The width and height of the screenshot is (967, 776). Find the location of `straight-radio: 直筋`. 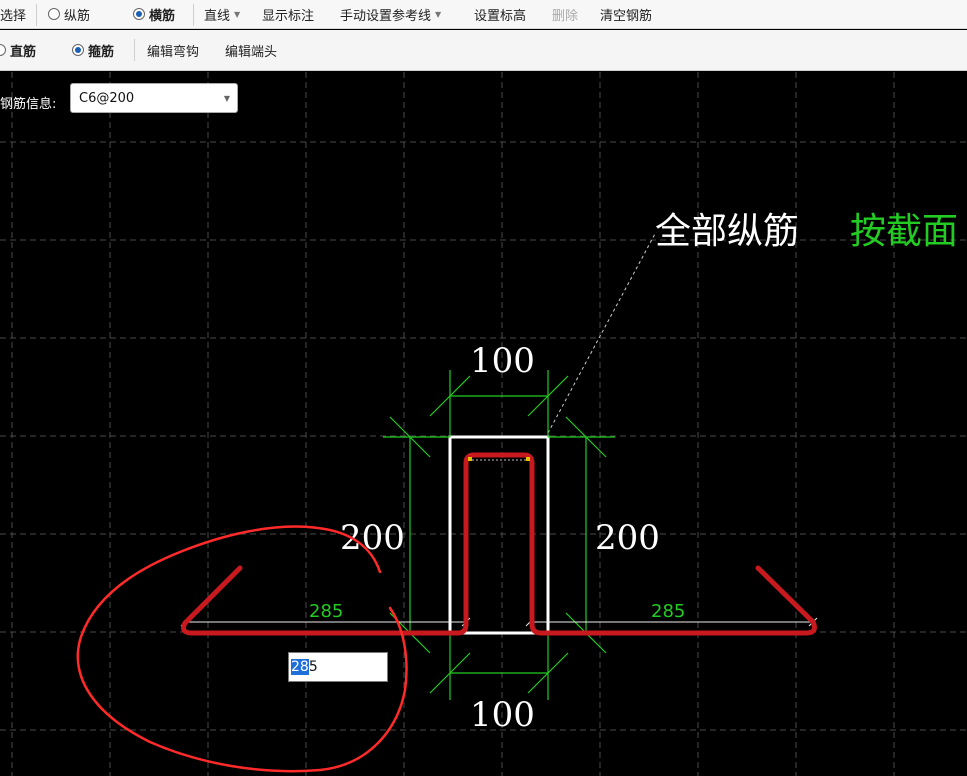

straight-radio: 直筋 is located at coordinates (18, 50).